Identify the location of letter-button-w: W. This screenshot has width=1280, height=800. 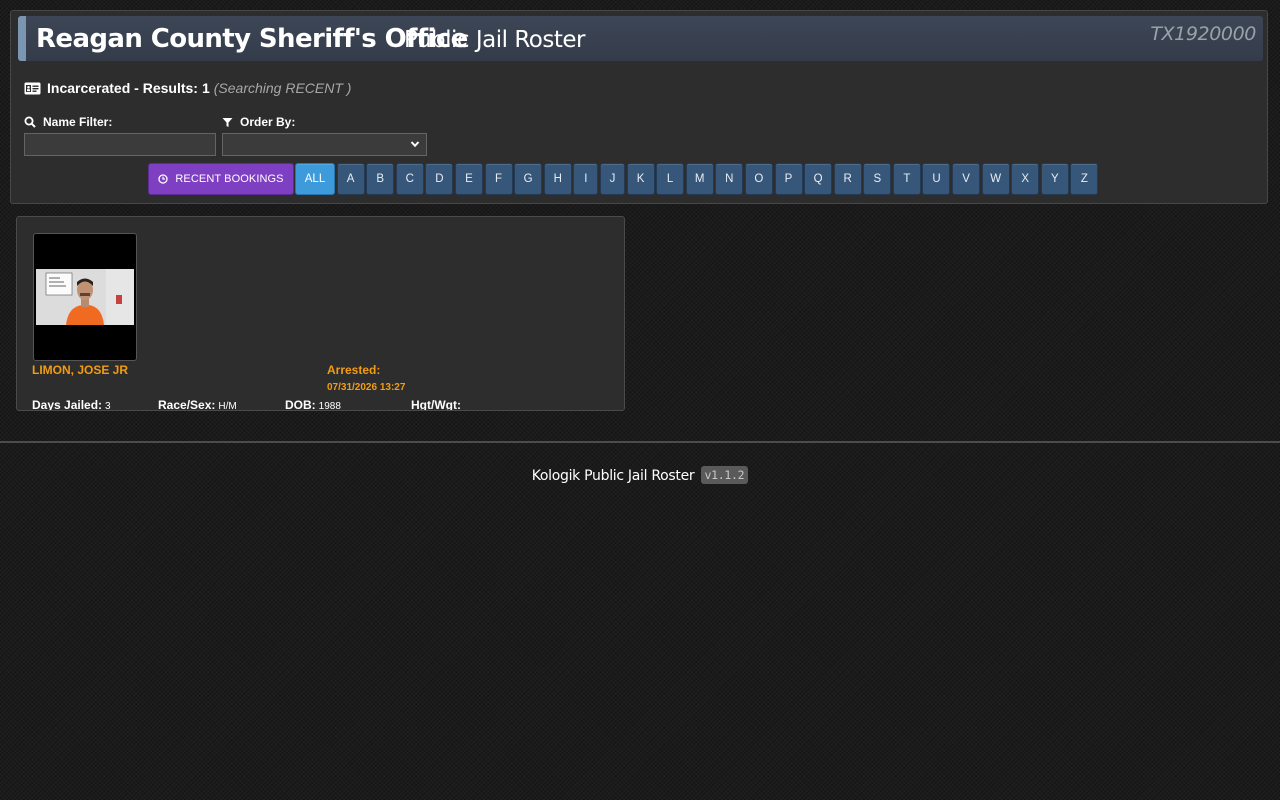
(995, 179).